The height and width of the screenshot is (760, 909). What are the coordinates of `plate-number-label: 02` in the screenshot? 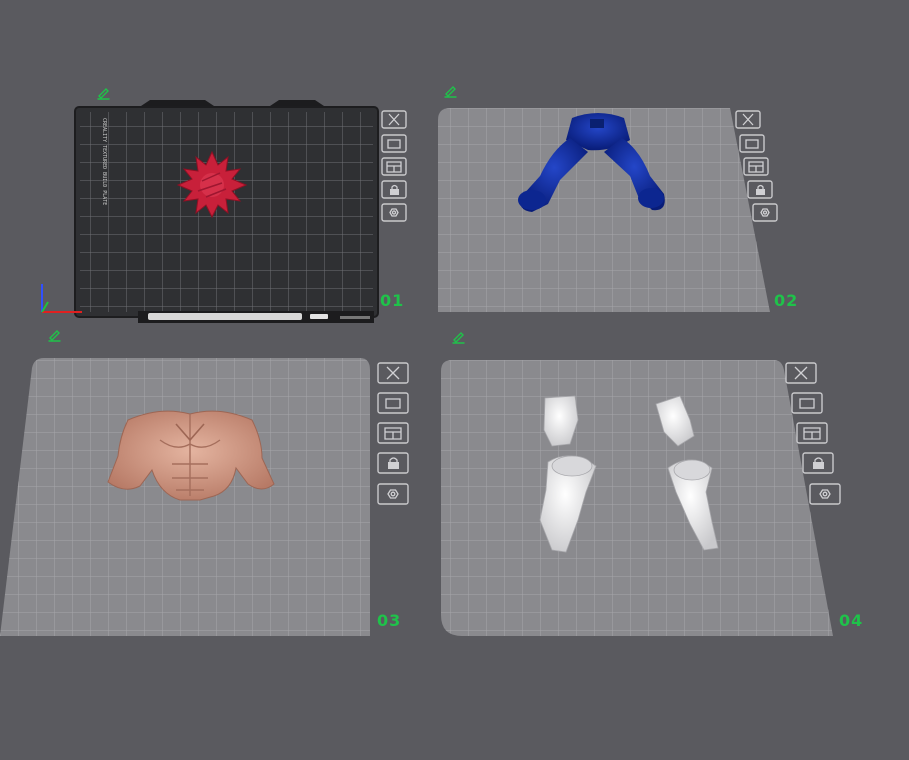 It's located at (786, 300).